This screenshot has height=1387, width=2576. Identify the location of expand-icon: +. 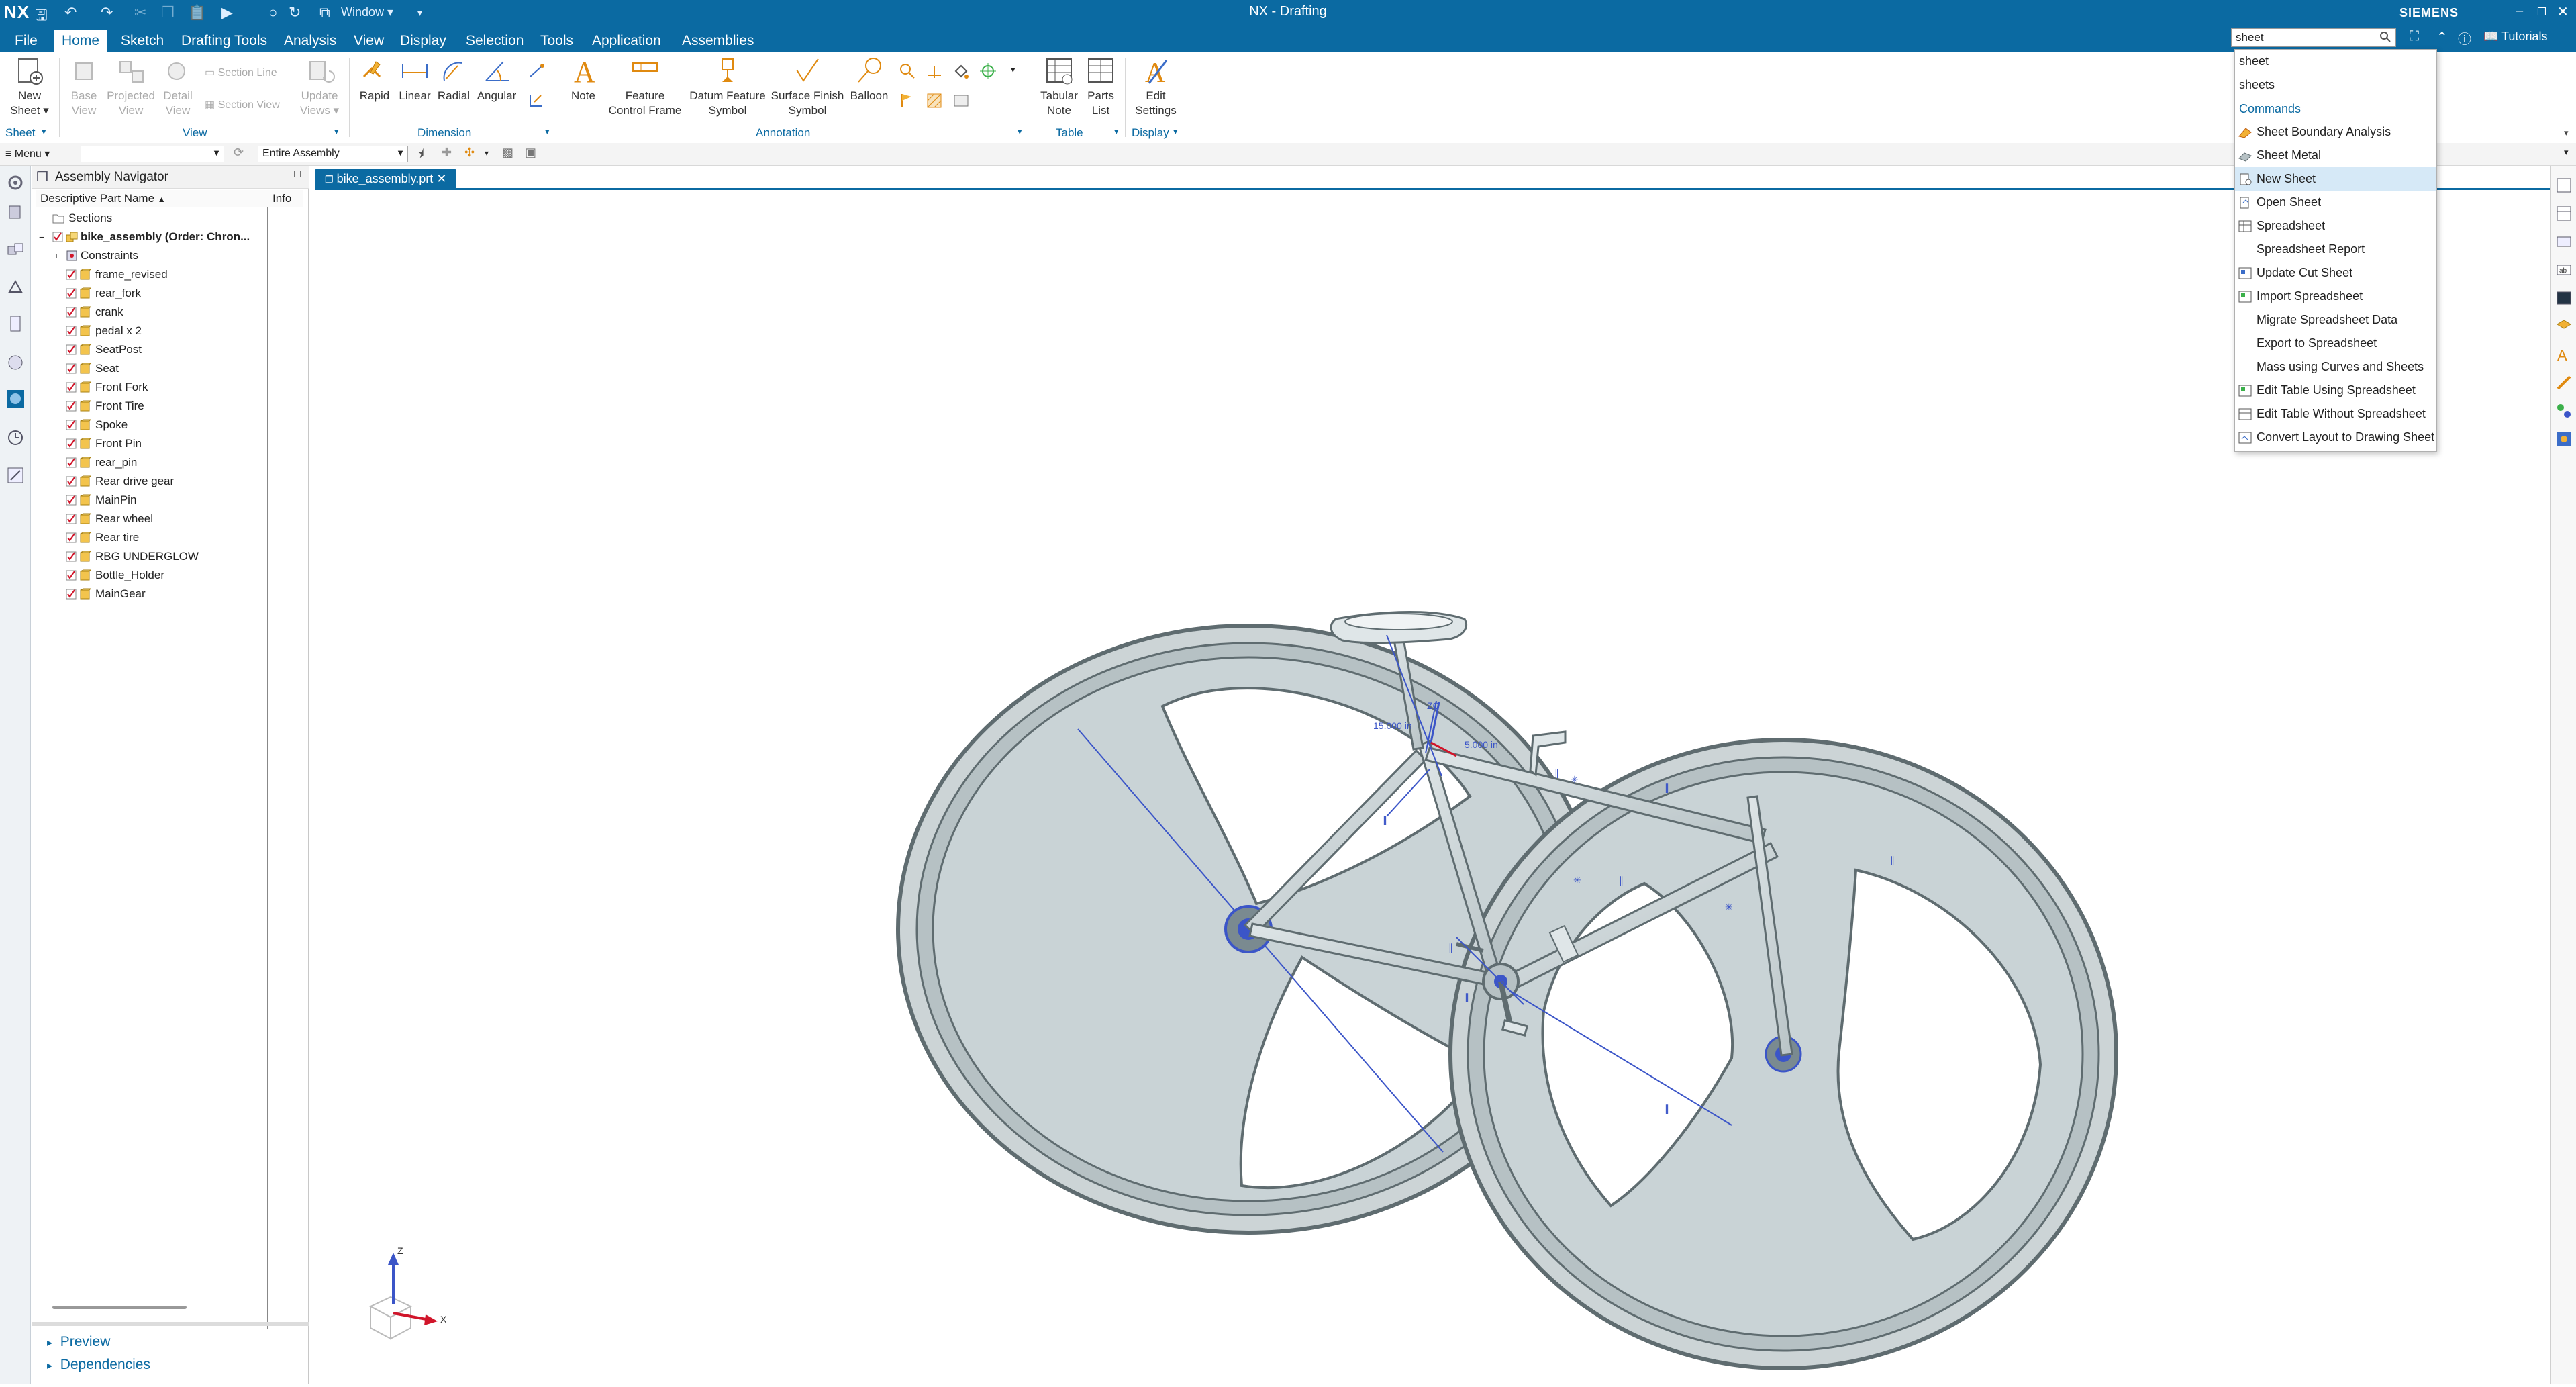
(56, 255).